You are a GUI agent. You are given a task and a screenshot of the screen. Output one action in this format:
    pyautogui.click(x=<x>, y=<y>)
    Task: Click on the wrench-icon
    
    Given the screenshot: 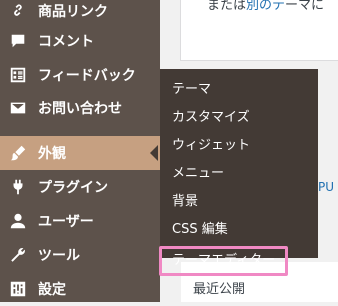 What is the action you would take?
    pyautogui.click(x=18, y=255)
    